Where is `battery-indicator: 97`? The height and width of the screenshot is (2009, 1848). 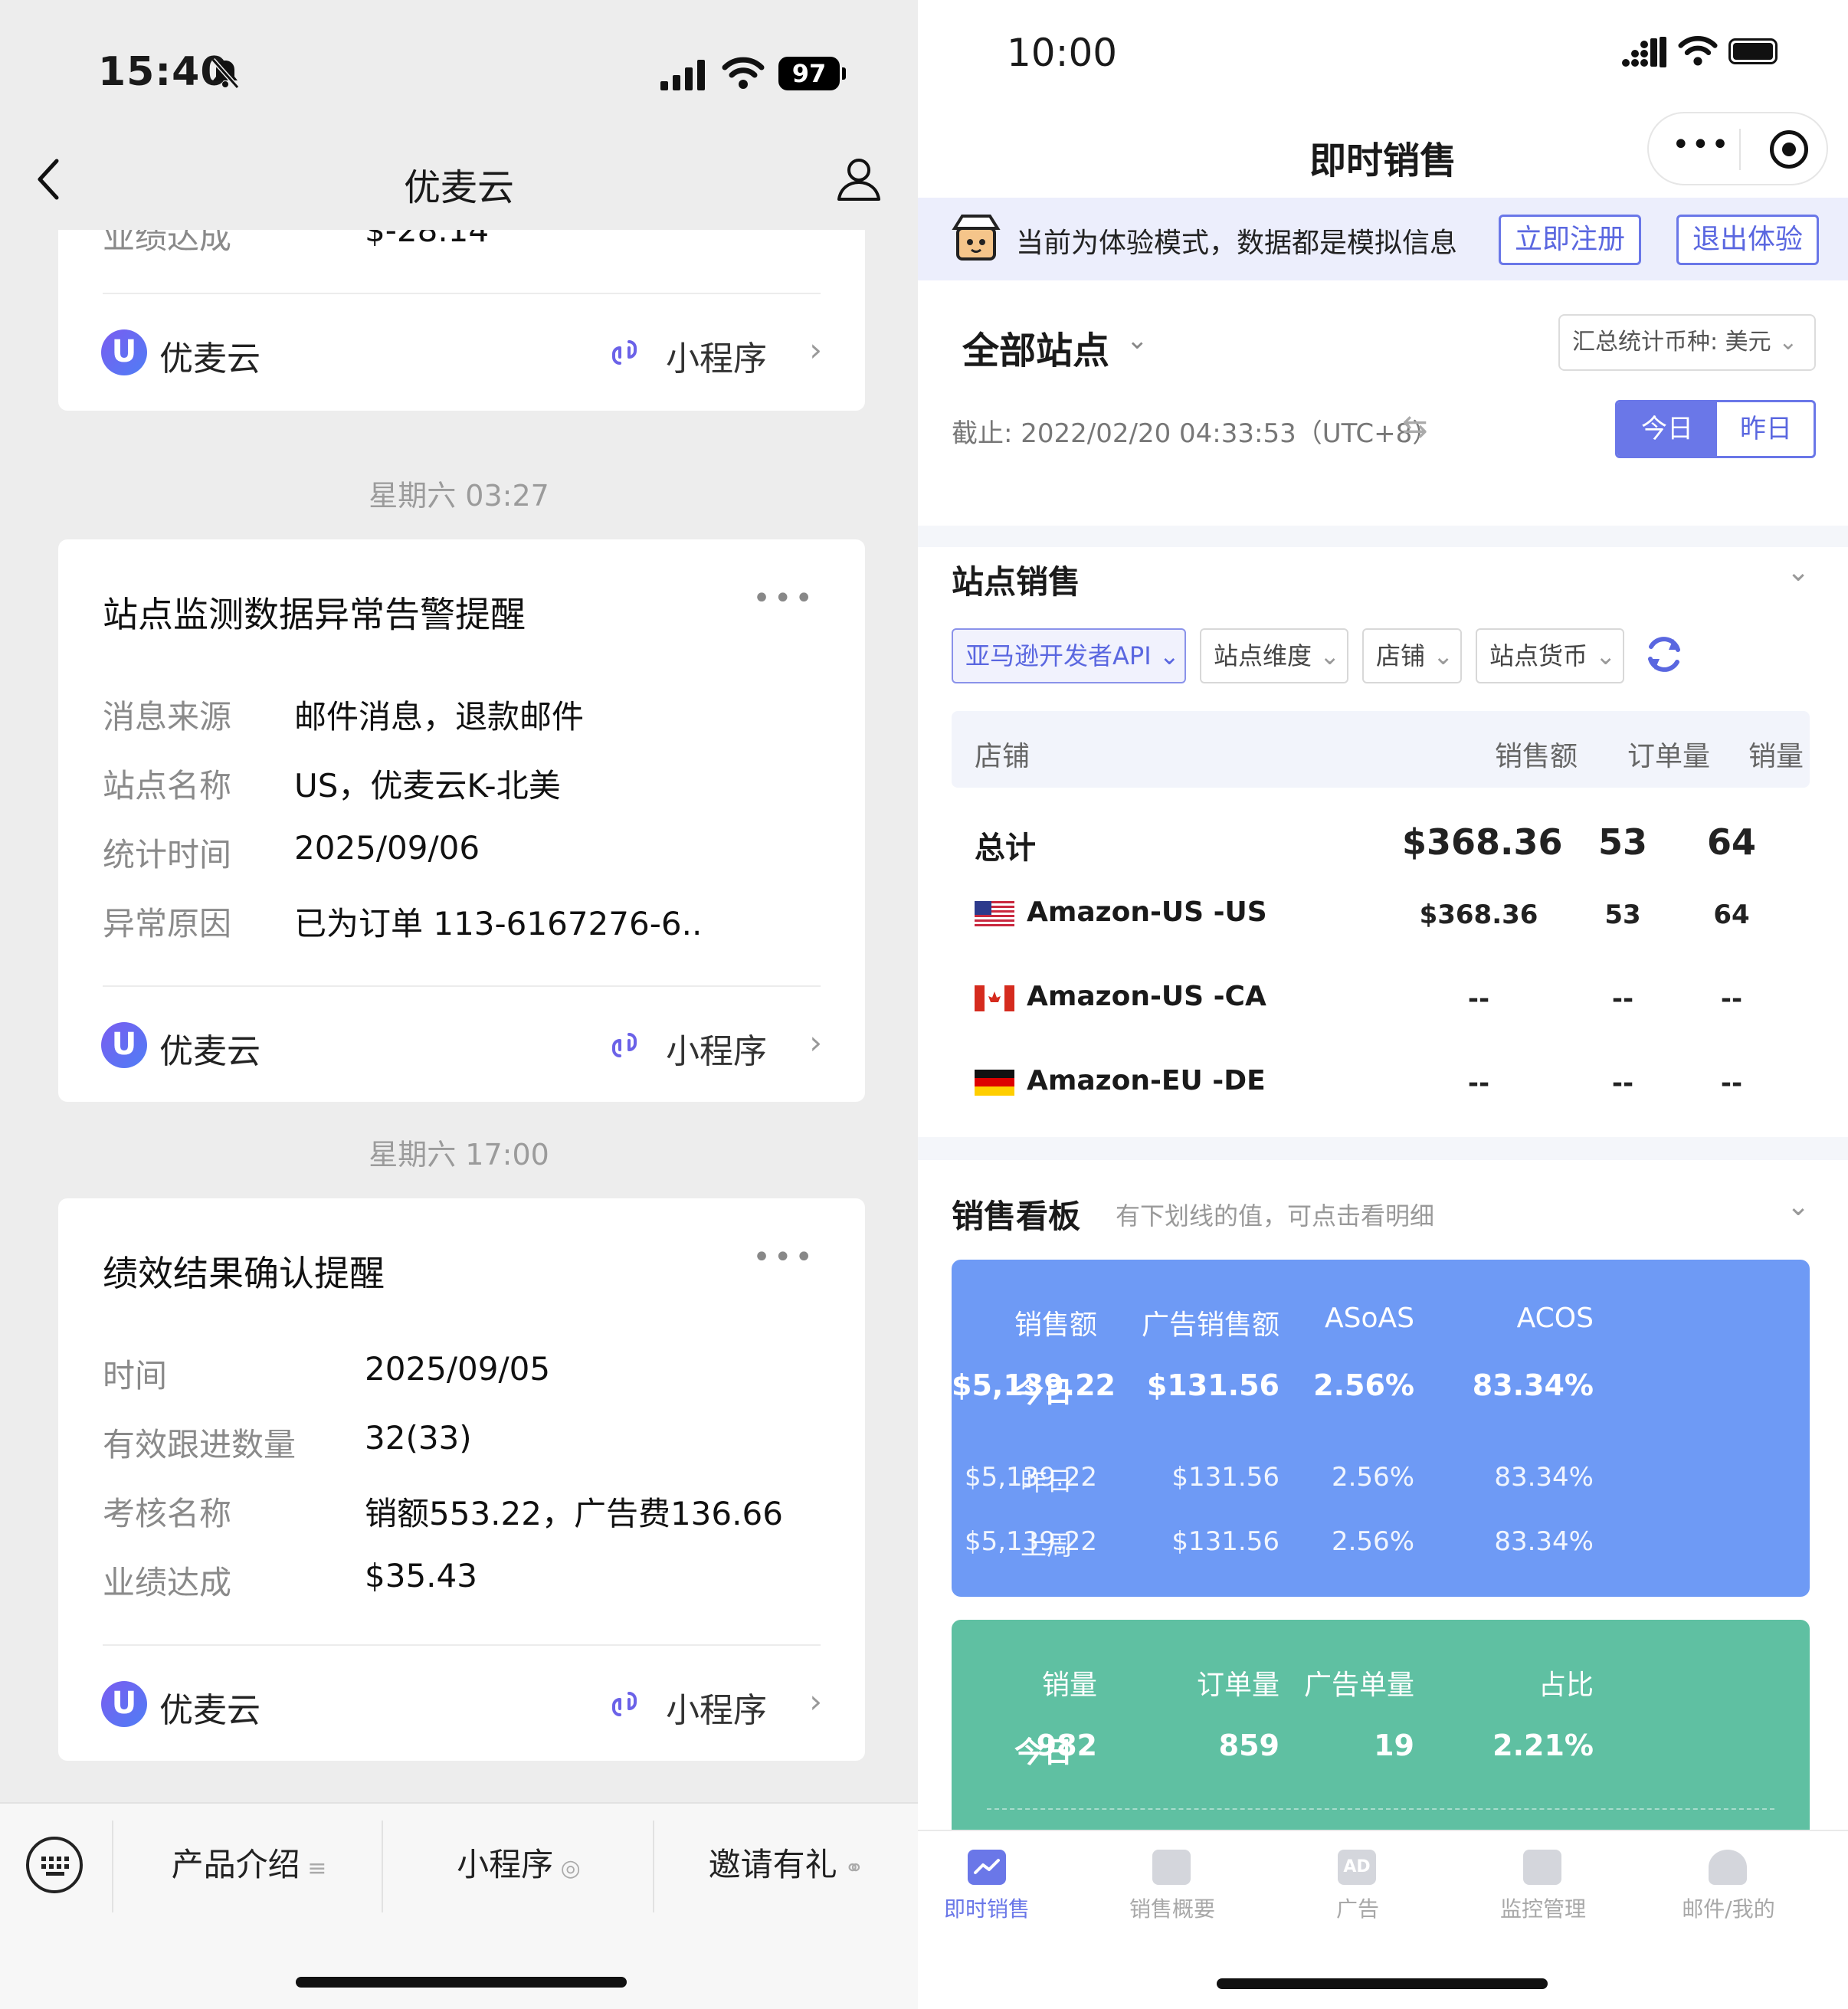 battery-indicator: 97 is located at coordinates (812, 74).